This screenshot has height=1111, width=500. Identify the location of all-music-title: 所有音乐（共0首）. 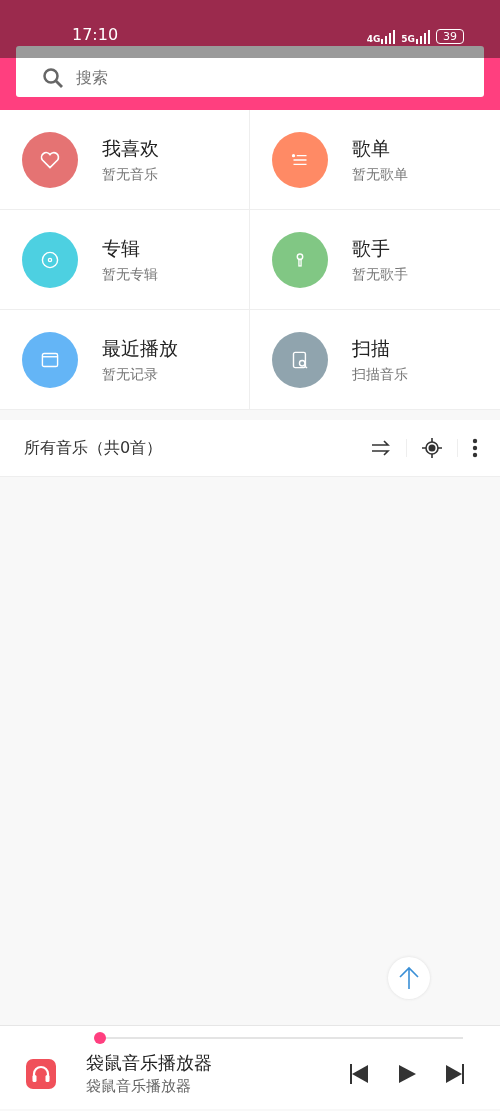
(94, 448).